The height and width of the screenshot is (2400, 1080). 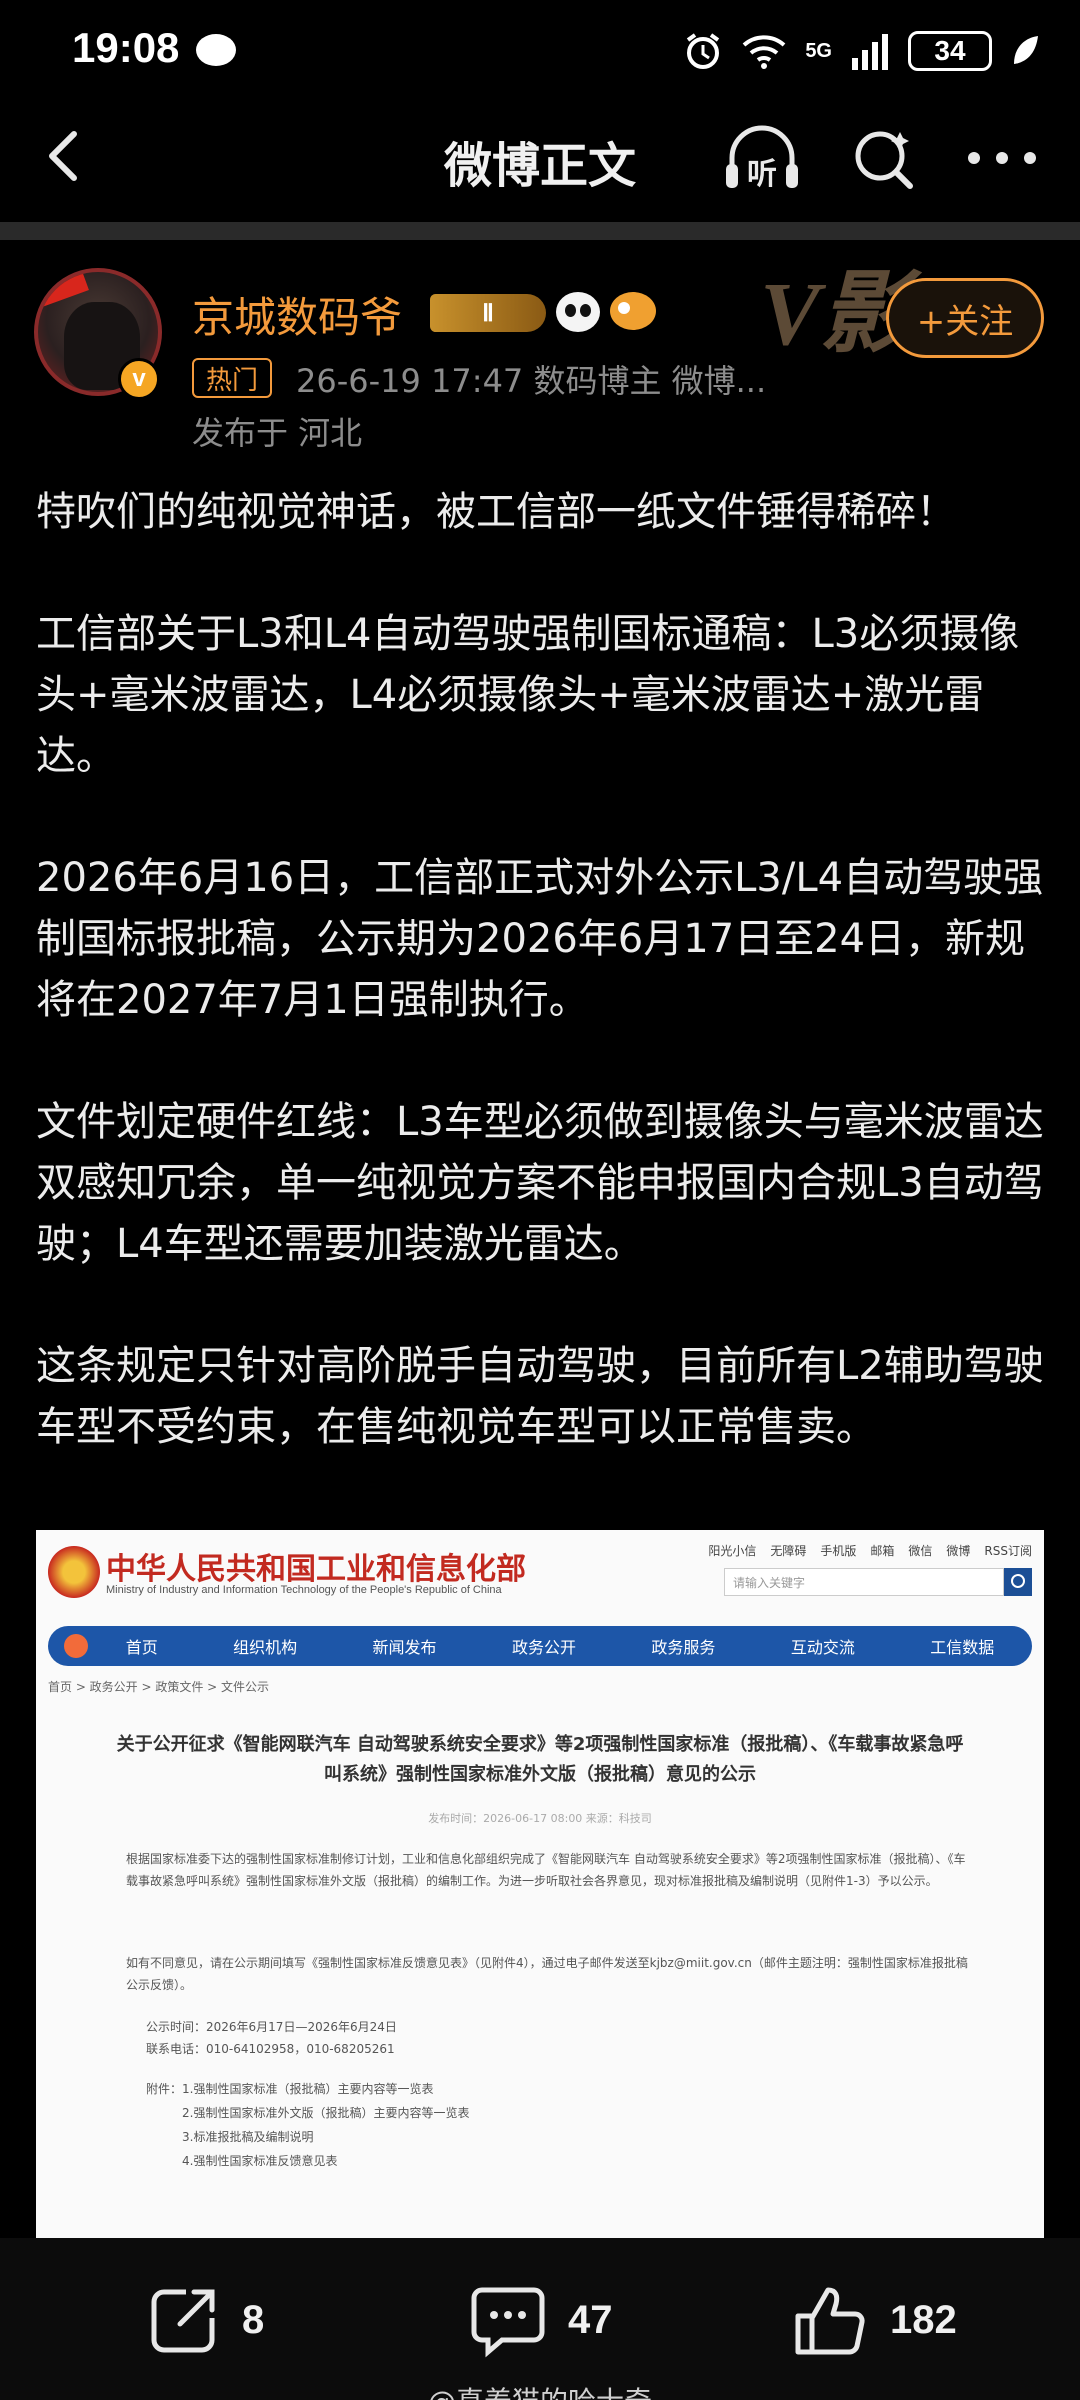 What do you see at coordinates (63, 290) in the screenshot?
I see `flag-icon` at bounding box center [63, 290].